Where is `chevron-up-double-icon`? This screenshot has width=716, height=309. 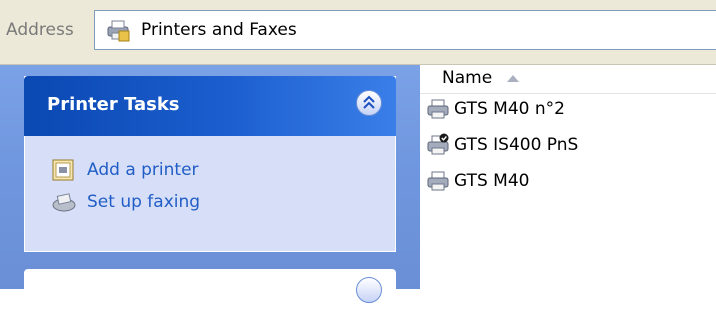 chevron-up-double-icon is located at coordinates (369, 102).